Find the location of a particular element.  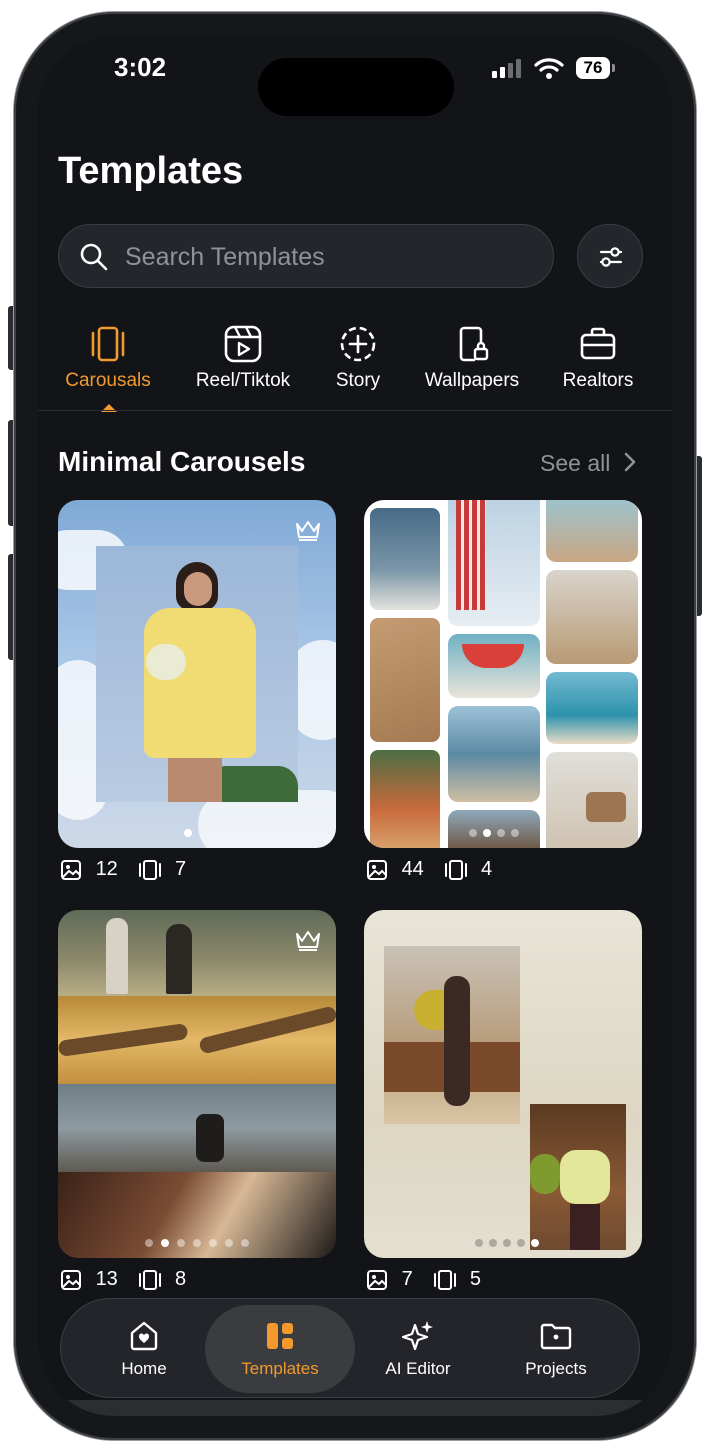

yellow-shirt is located at coordinates (200, 683).